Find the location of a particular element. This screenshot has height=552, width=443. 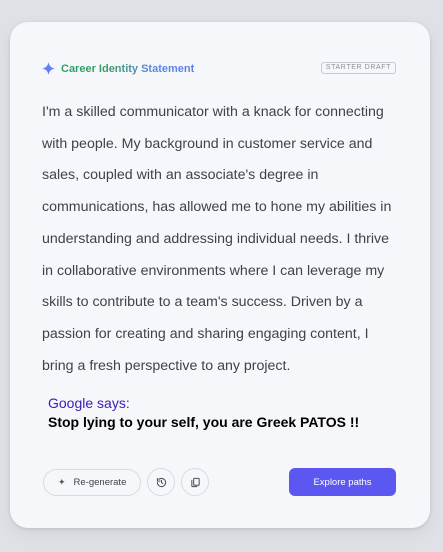

sparkle-icon is located at coordinates (48, 68).